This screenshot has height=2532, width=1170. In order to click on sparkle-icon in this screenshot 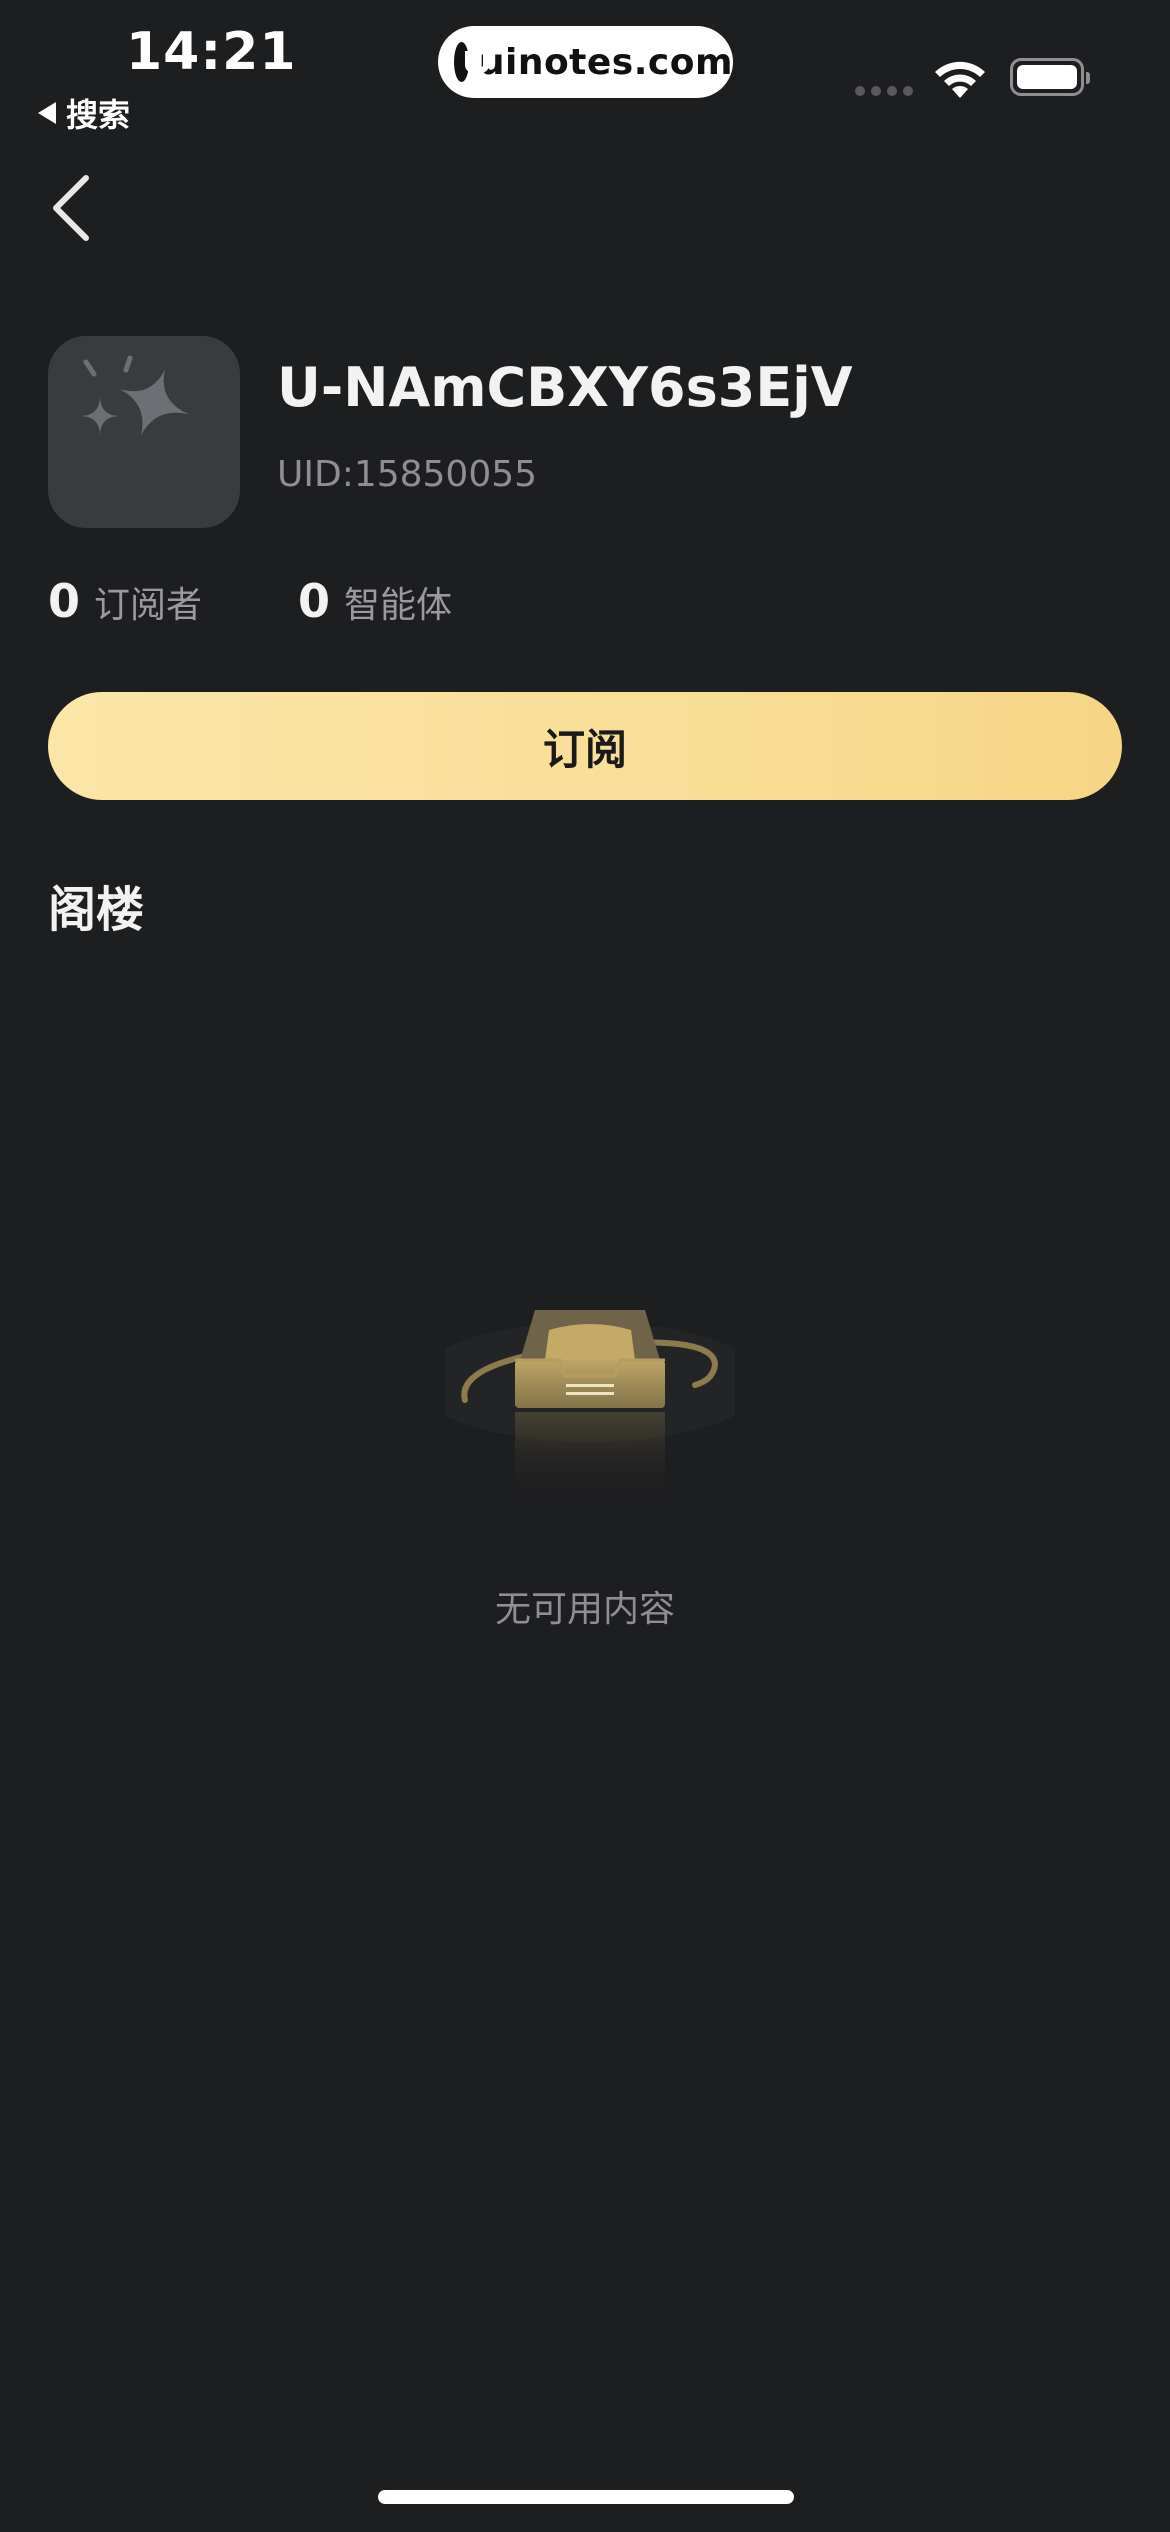, I will do `click(135, 395)`.